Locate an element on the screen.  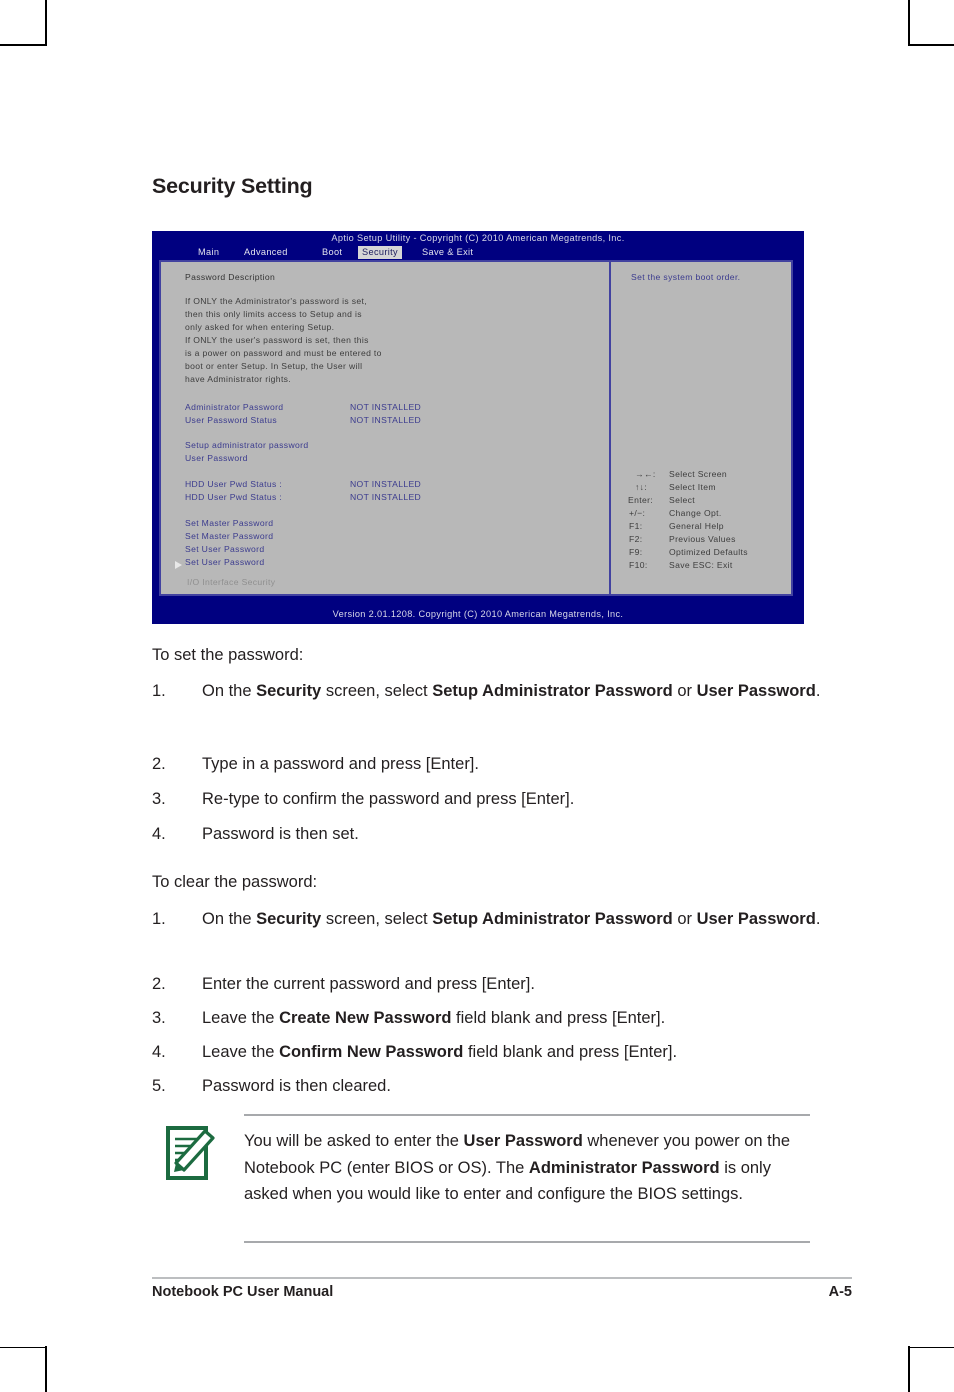
bios-key-help-change-opt-desc: Change Opt. is located at coordinates (695, 513).